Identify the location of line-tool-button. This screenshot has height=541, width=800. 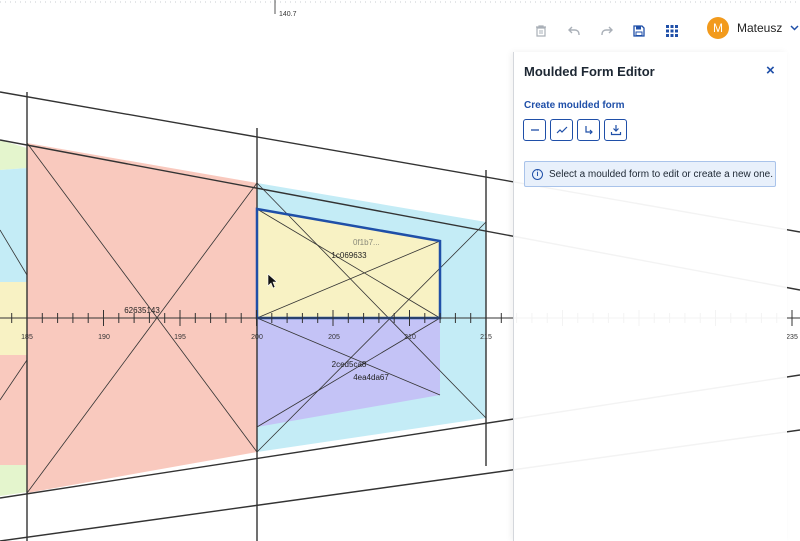
(534, 130).